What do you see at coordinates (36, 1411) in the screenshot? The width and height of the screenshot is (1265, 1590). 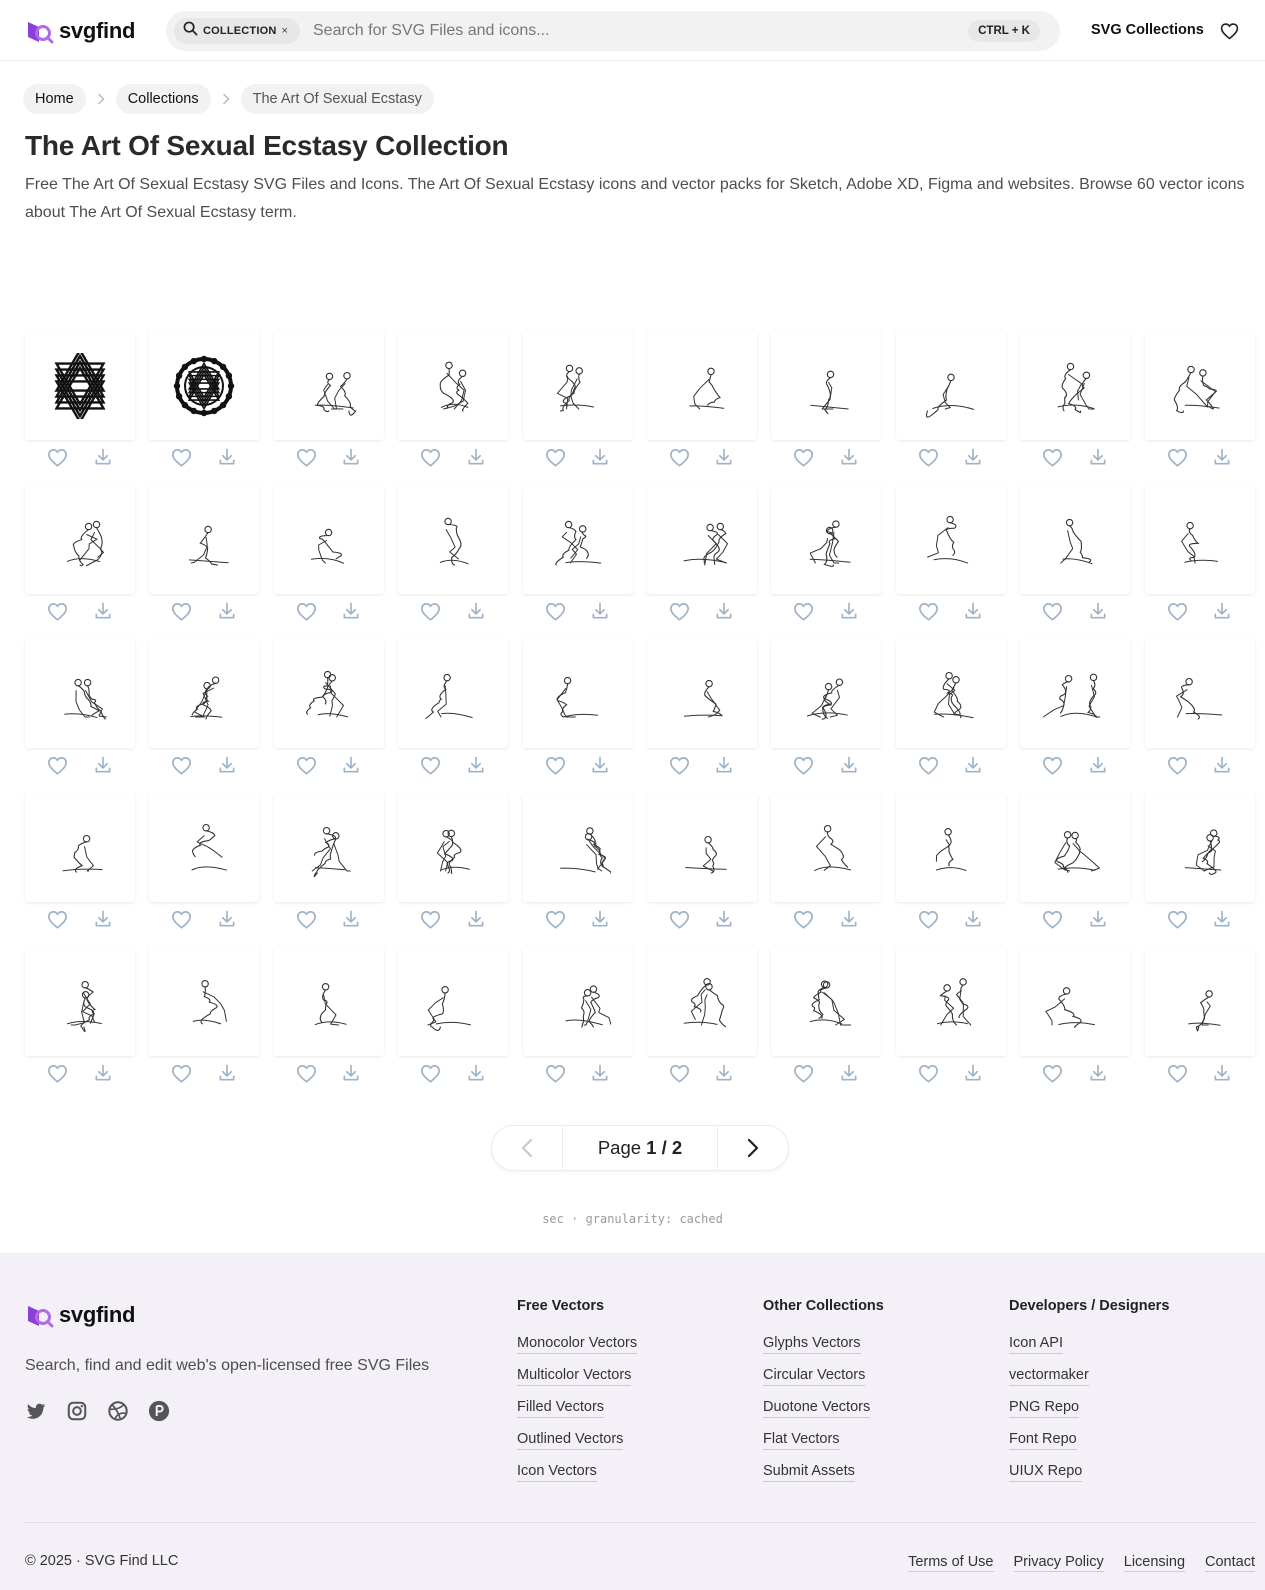 I see `twitter-icon` at bounding box center [36, 1411].